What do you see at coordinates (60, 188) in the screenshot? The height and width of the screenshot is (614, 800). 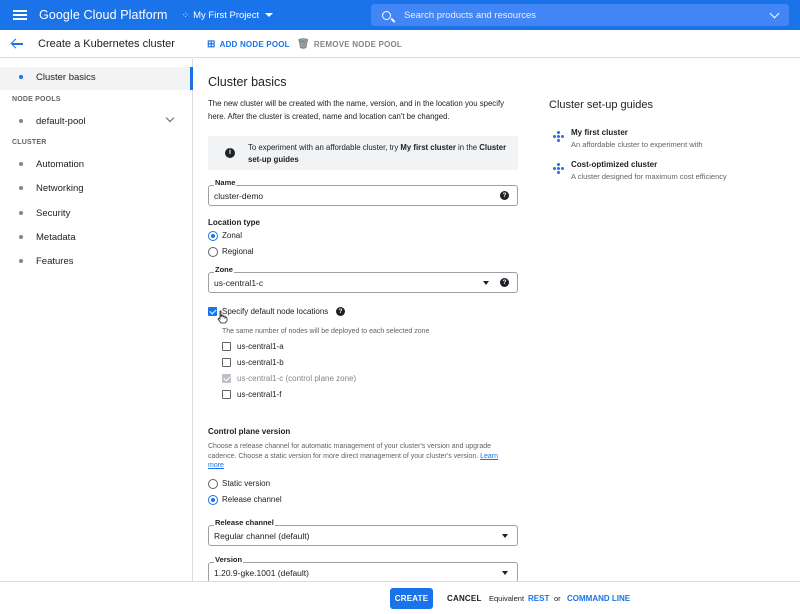 I see `sidebar-item-label: Networking` at bounding box center [60, 188].